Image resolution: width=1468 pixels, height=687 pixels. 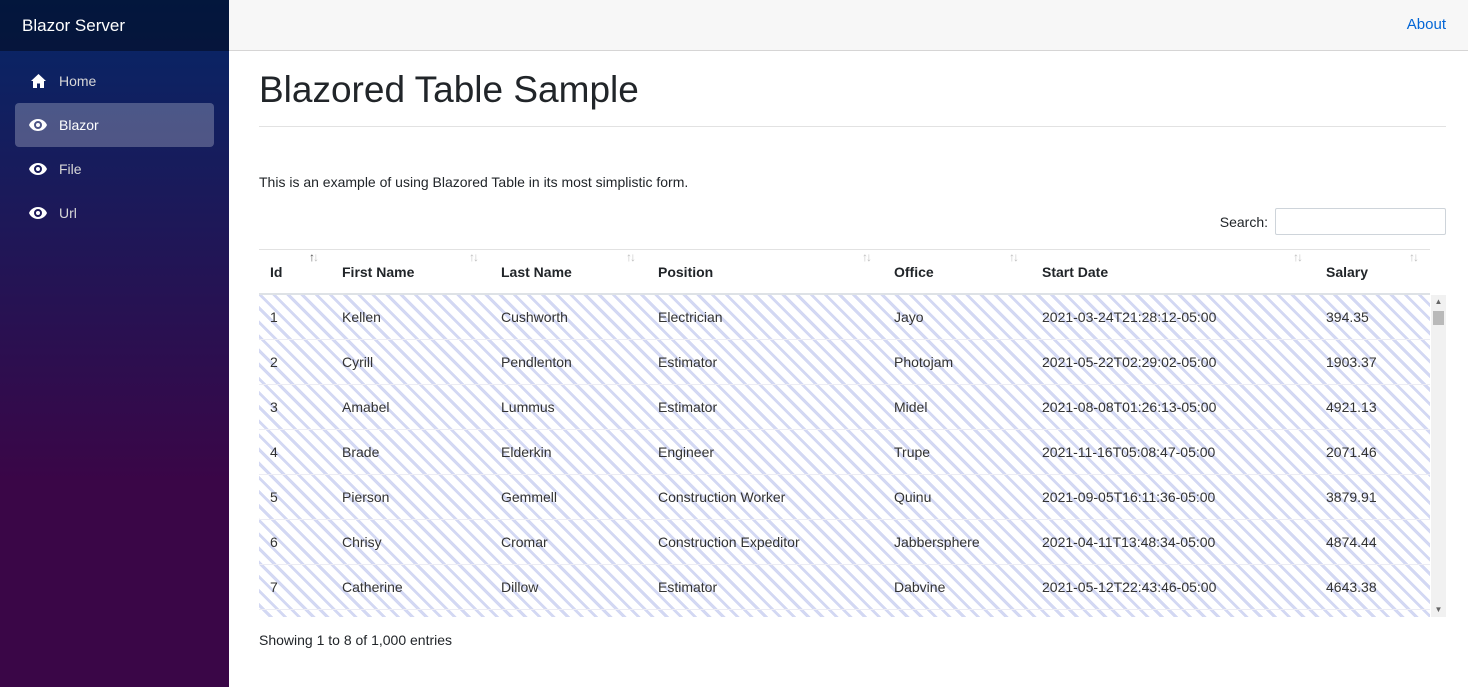 What do you see at coordinates (536, 362) in the screenshot?
I see `cell-last-name: Pendlenton` at bounding box center [536, 362].